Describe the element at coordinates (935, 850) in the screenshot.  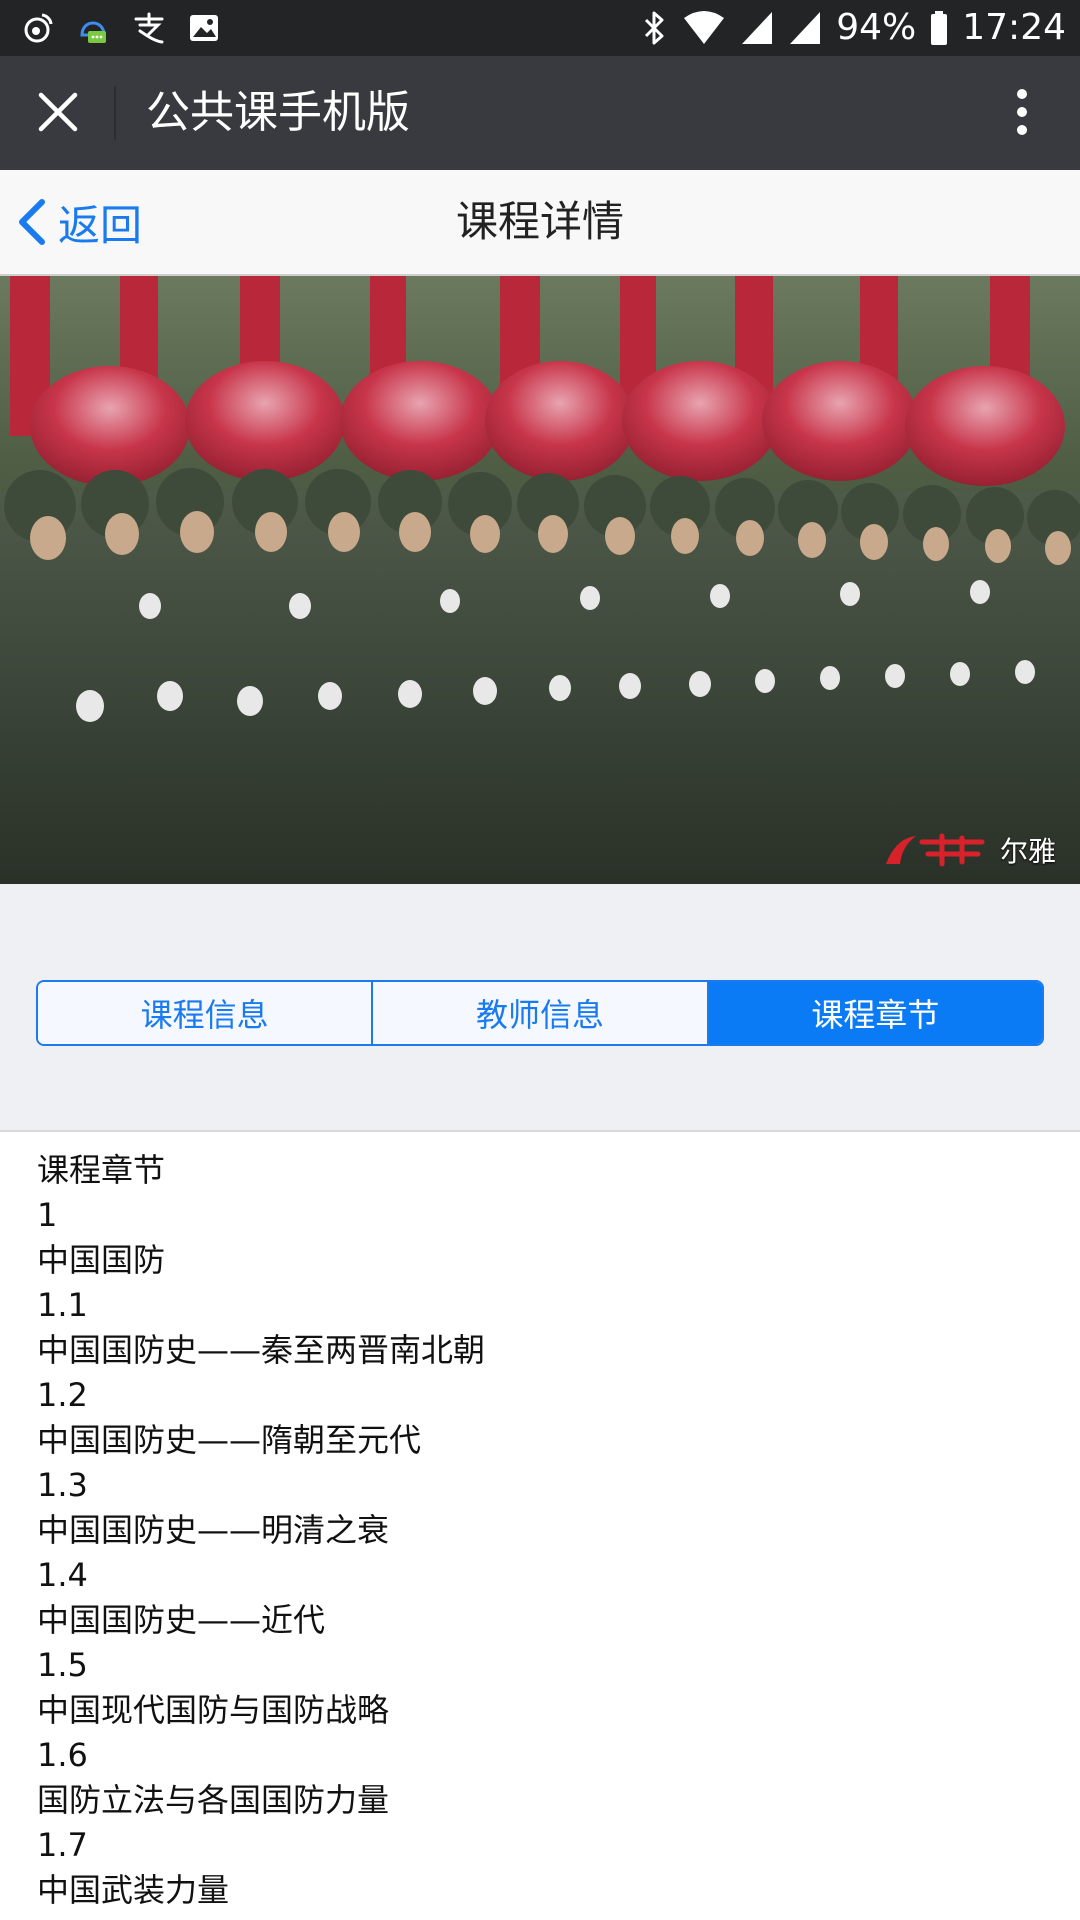
I see `erya-logo-icon` at that location.